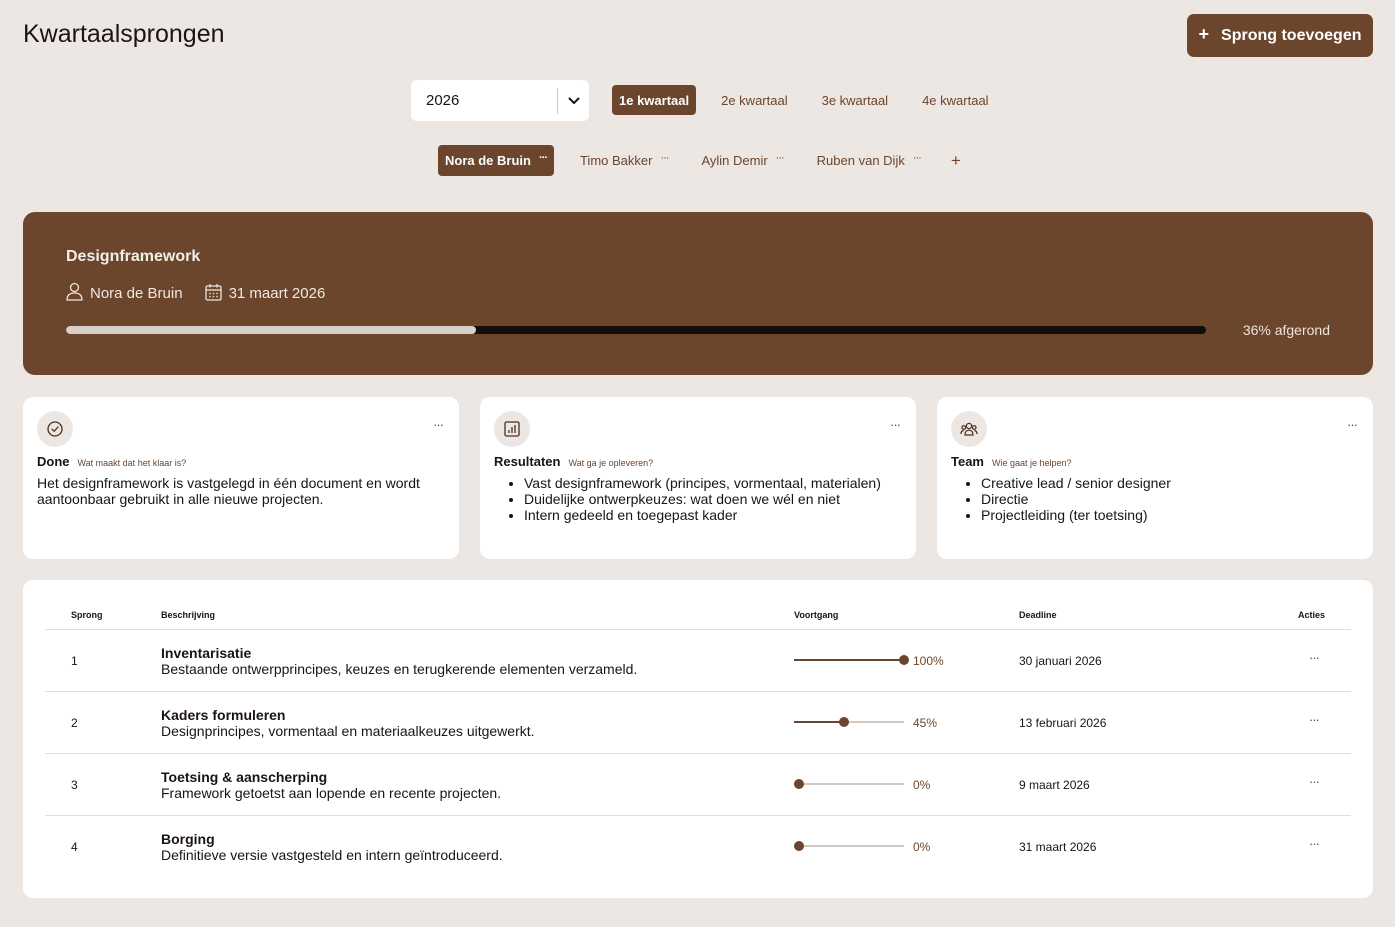  I want to click on col-header-sprong: Sprong, so click(87, 615).